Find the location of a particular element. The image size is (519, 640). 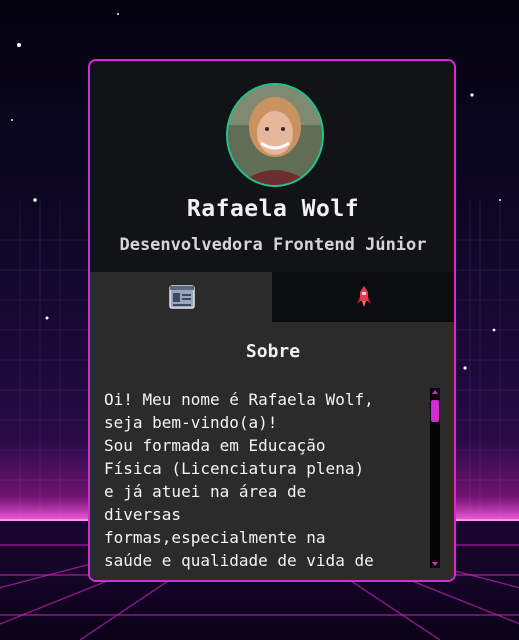

profile-name: Rafaela Wolf is located at coordinates (273, 209).